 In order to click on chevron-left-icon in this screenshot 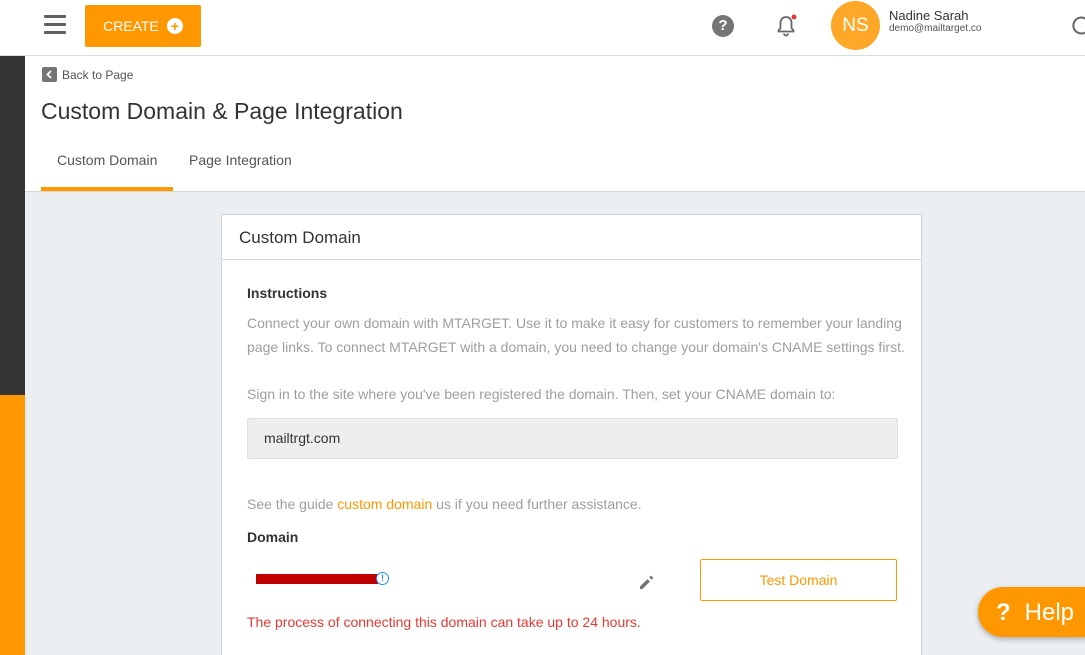, I will do `click(49, 74)`.